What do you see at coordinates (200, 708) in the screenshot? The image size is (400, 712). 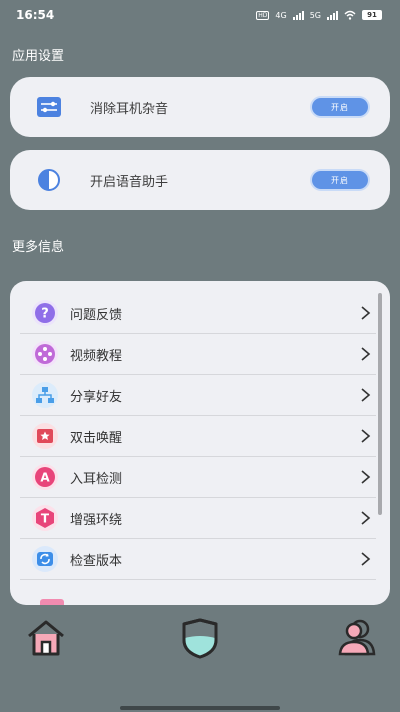 I see `home-indicator` at bounding box center [200, 708].